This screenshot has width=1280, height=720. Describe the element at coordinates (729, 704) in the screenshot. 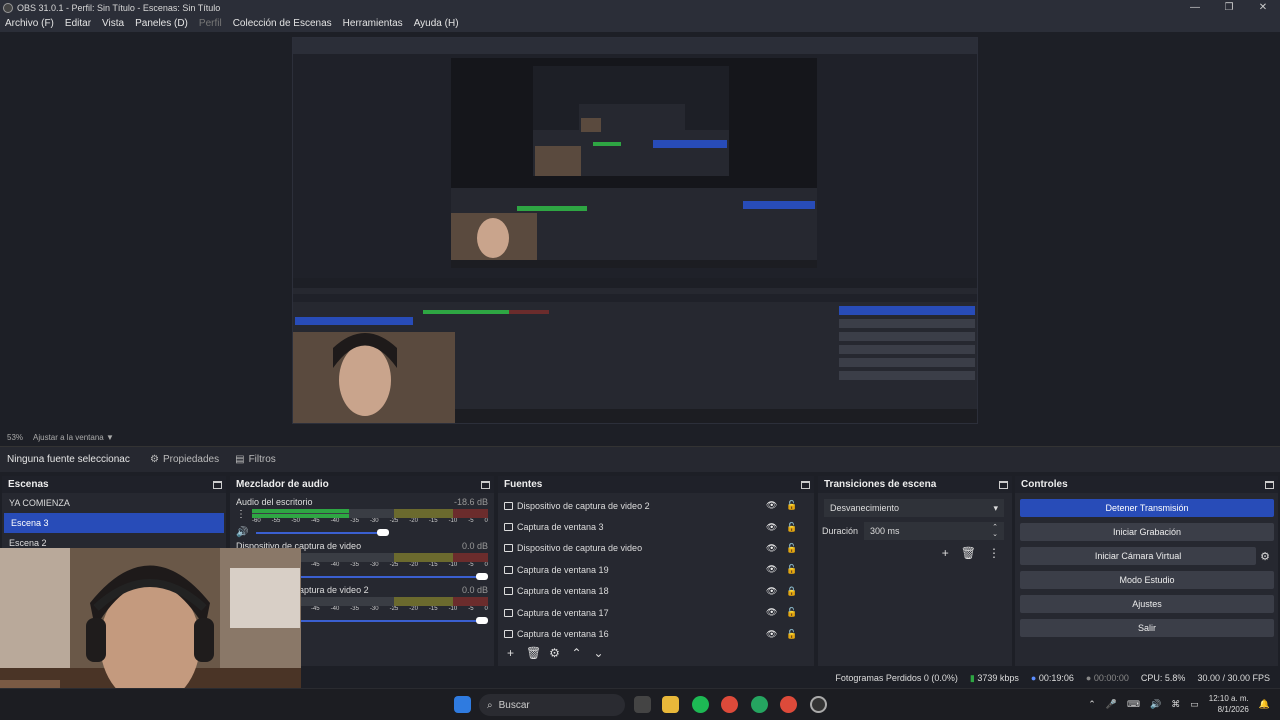

I see `chrome-icon` at that location.